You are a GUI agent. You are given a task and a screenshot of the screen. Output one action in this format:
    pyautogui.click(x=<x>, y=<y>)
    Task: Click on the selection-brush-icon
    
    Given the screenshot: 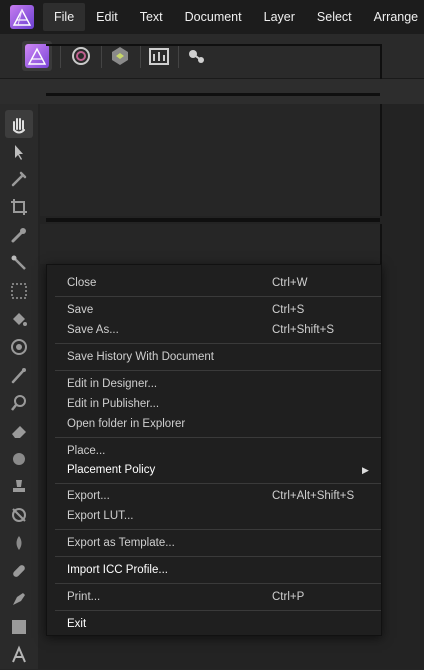 What is the action you would take?
    pyautogui.click(x=19, y=235)
    